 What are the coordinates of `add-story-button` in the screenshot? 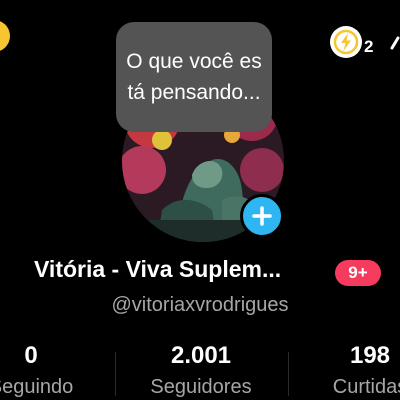 It's located at (262, 216).